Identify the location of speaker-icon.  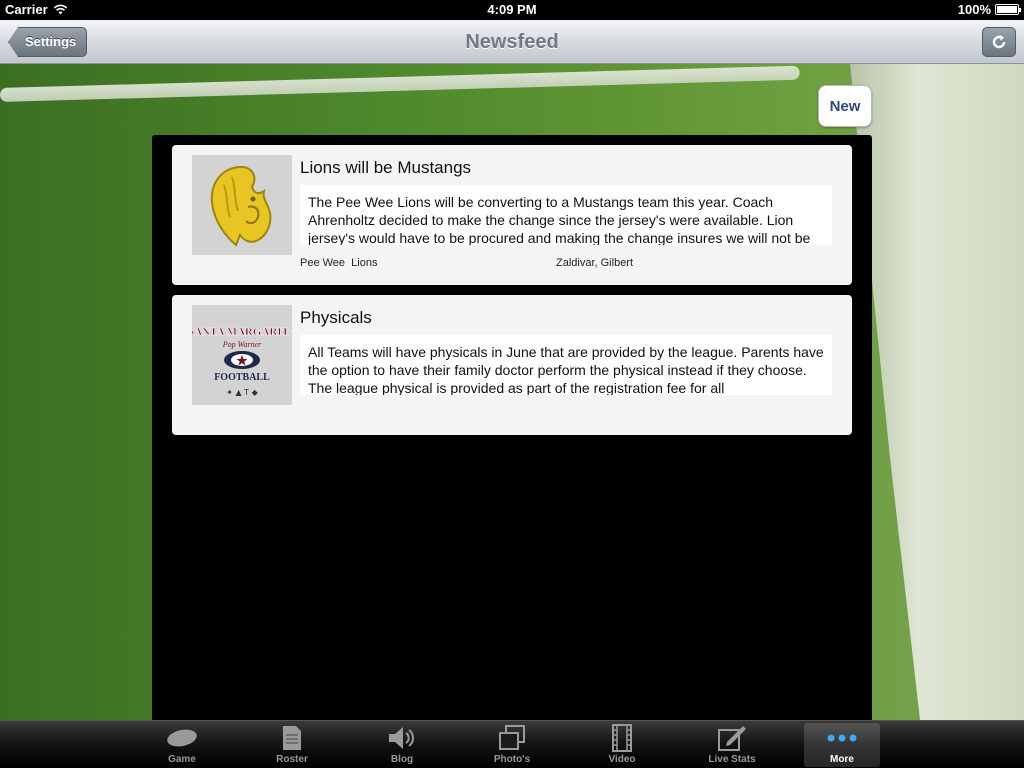
(402, 738).